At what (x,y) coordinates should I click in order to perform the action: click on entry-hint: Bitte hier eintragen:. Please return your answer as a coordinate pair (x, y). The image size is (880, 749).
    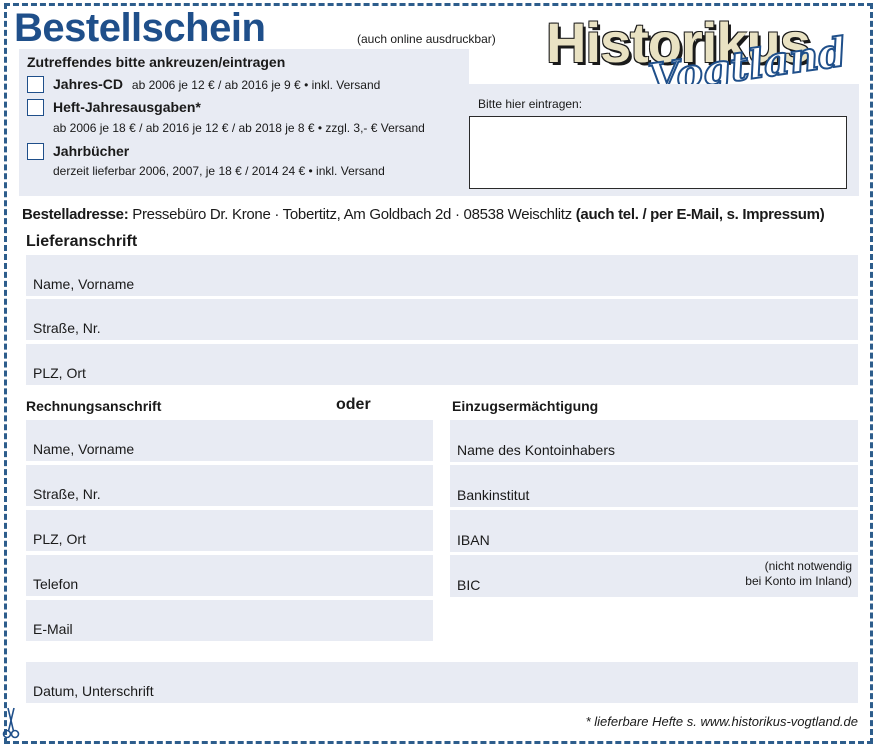
    Looking at the image, I should click on (530, 104).